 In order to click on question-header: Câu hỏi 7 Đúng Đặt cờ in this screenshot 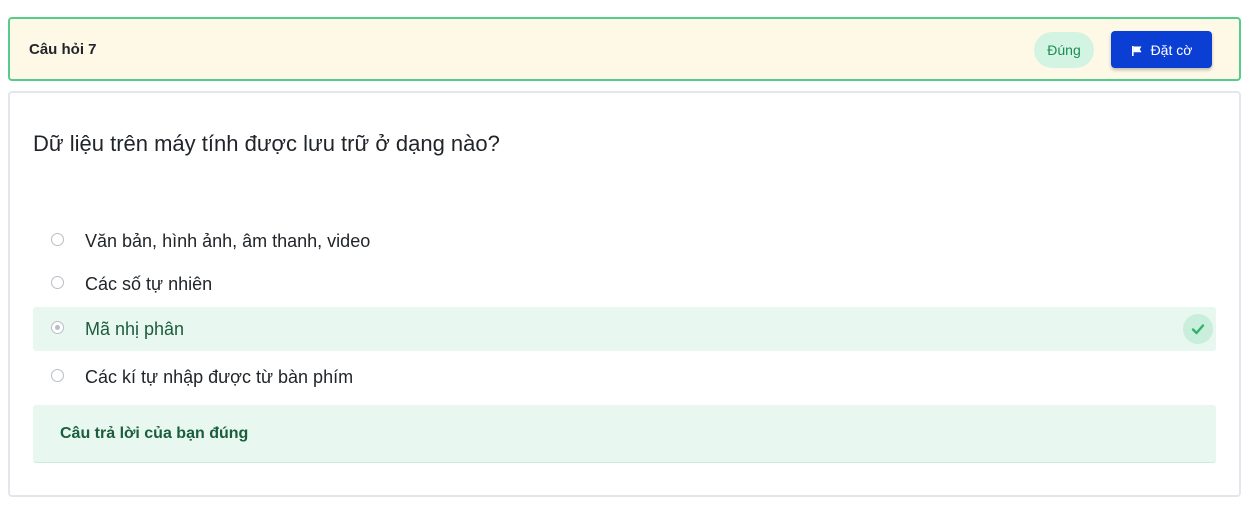, I will do `click(624, 49)`.